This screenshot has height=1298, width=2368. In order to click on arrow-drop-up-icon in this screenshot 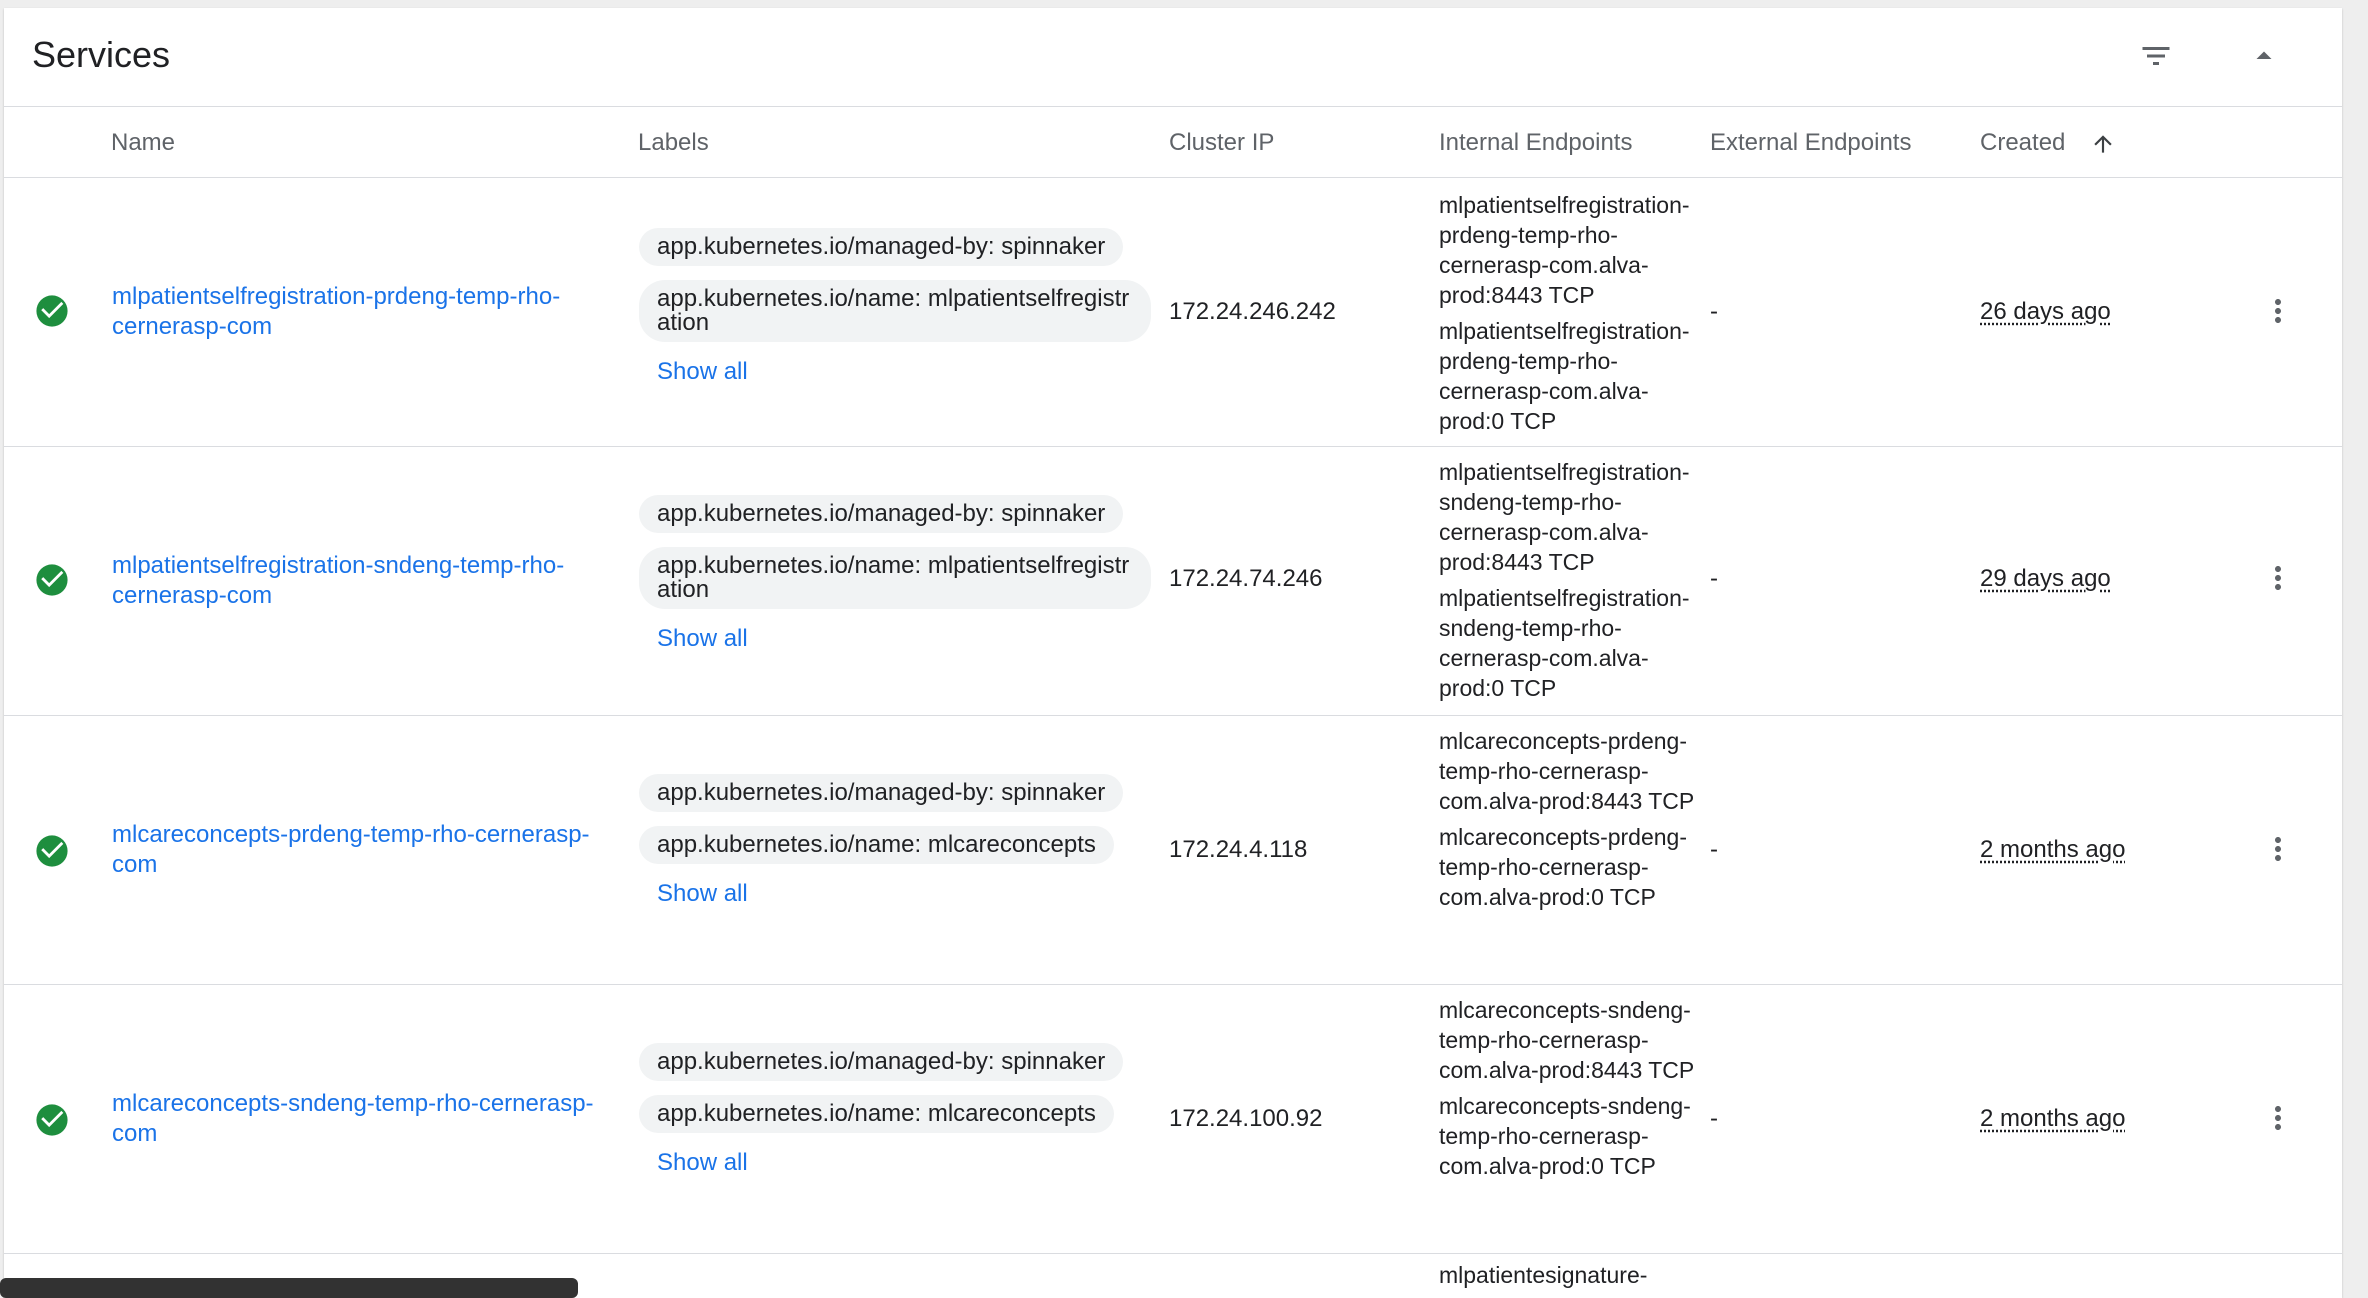, I will do `click(2264, 55)`.